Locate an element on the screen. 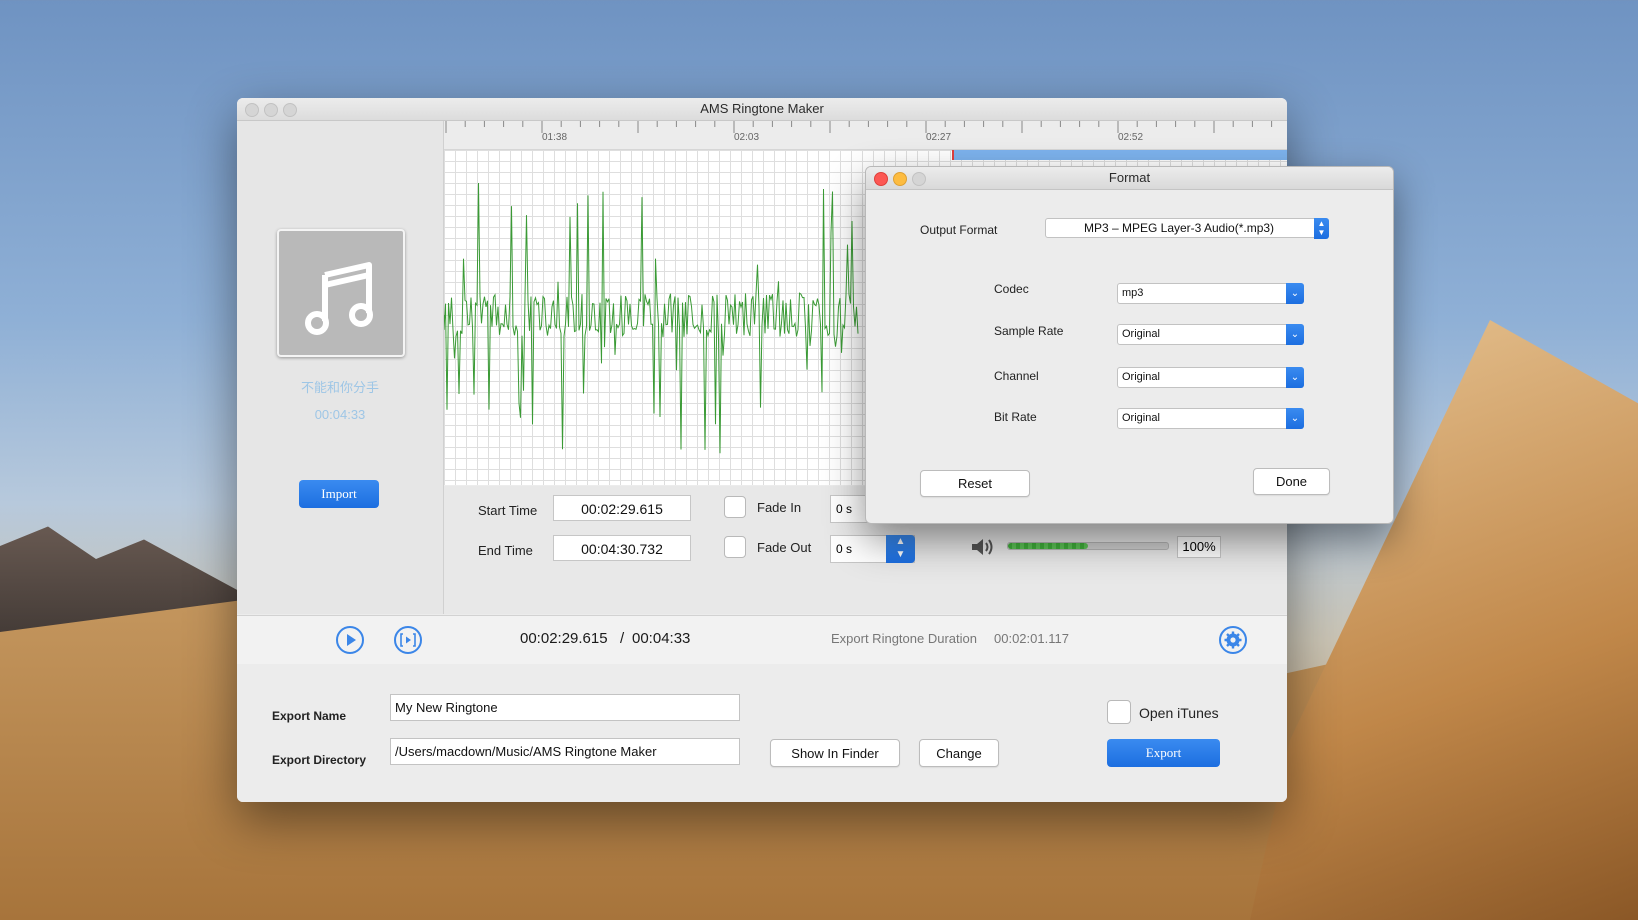 This screenshot has width=1638, height=920. settings-button is located at coordinates (1233, 640).